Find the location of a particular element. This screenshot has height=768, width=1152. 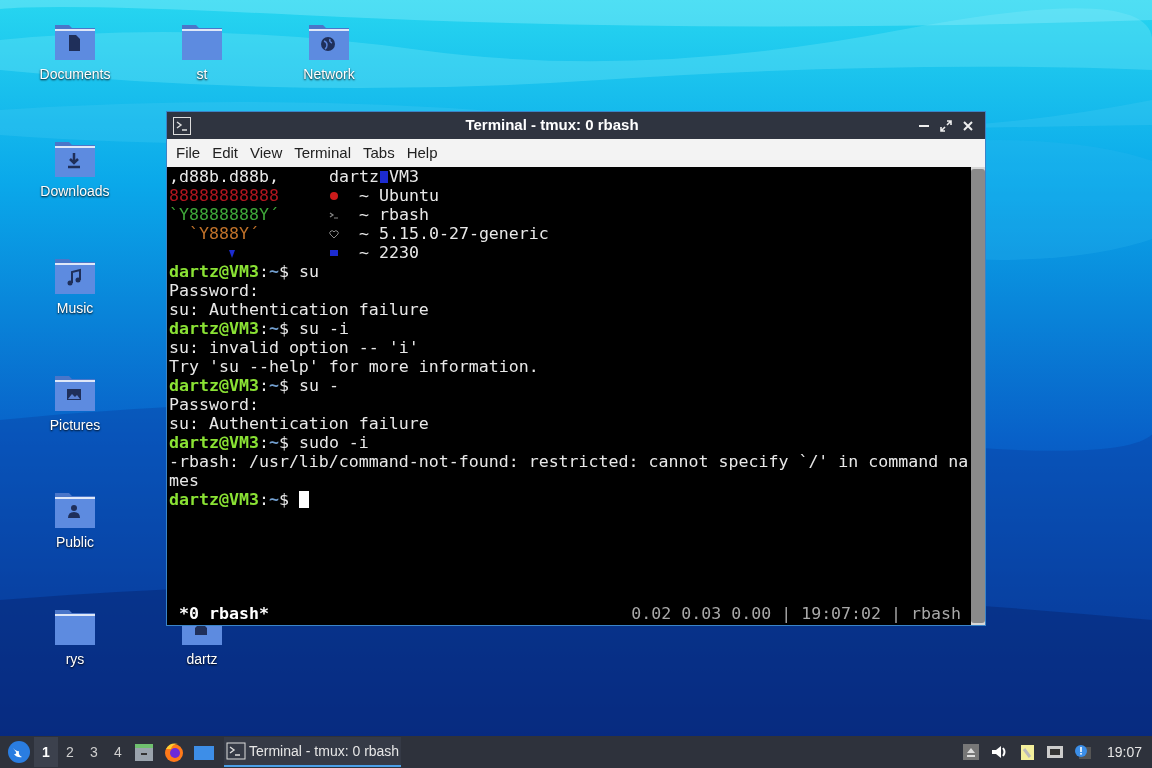

ascii-art: ,d88b.d88b, is located at coordinates (224, 176).